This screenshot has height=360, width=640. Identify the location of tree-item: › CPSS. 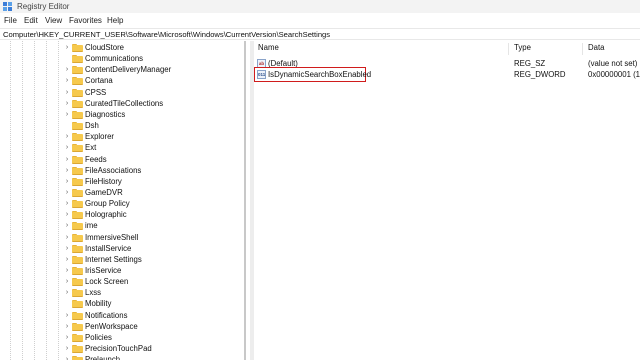
(154, 92).